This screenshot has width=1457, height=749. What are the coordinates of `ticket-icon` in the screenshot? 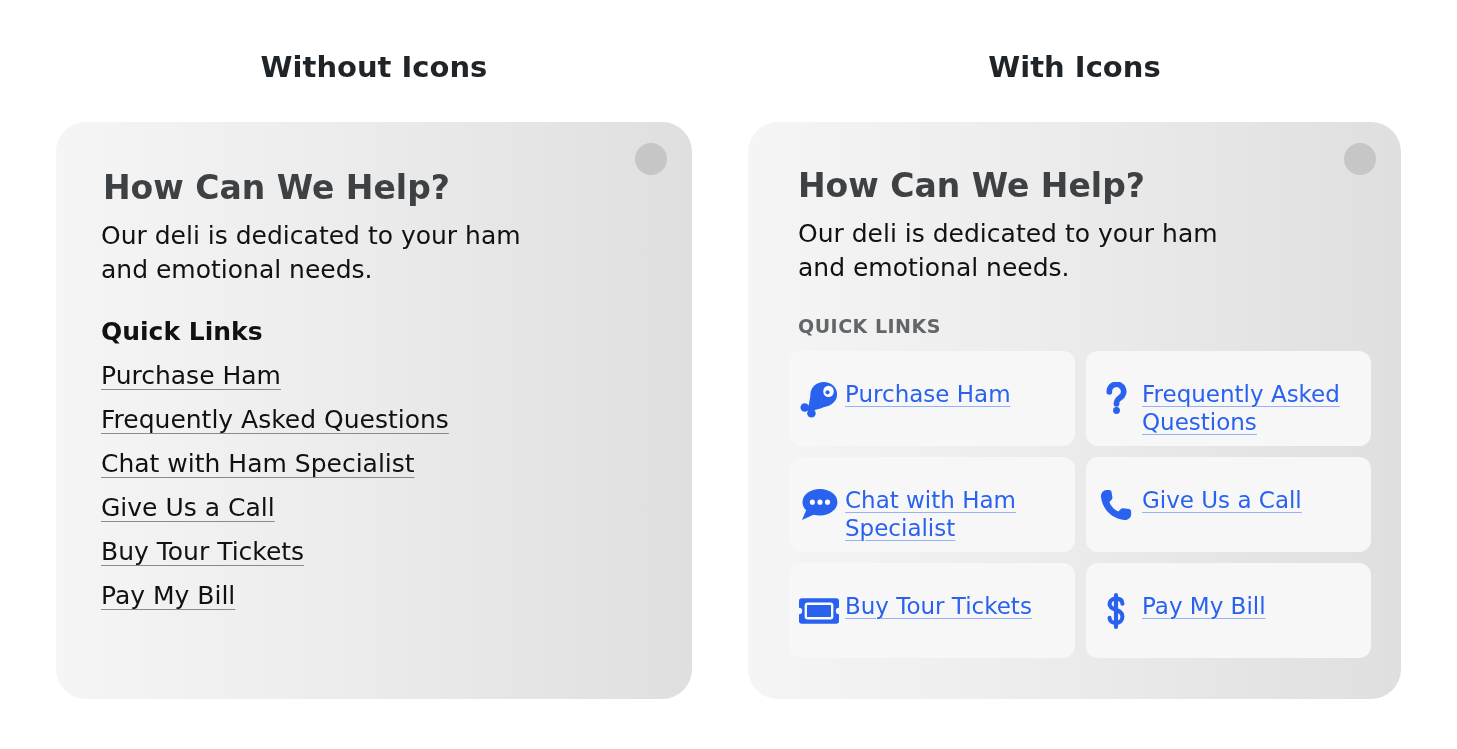 It's located at (819, 610).